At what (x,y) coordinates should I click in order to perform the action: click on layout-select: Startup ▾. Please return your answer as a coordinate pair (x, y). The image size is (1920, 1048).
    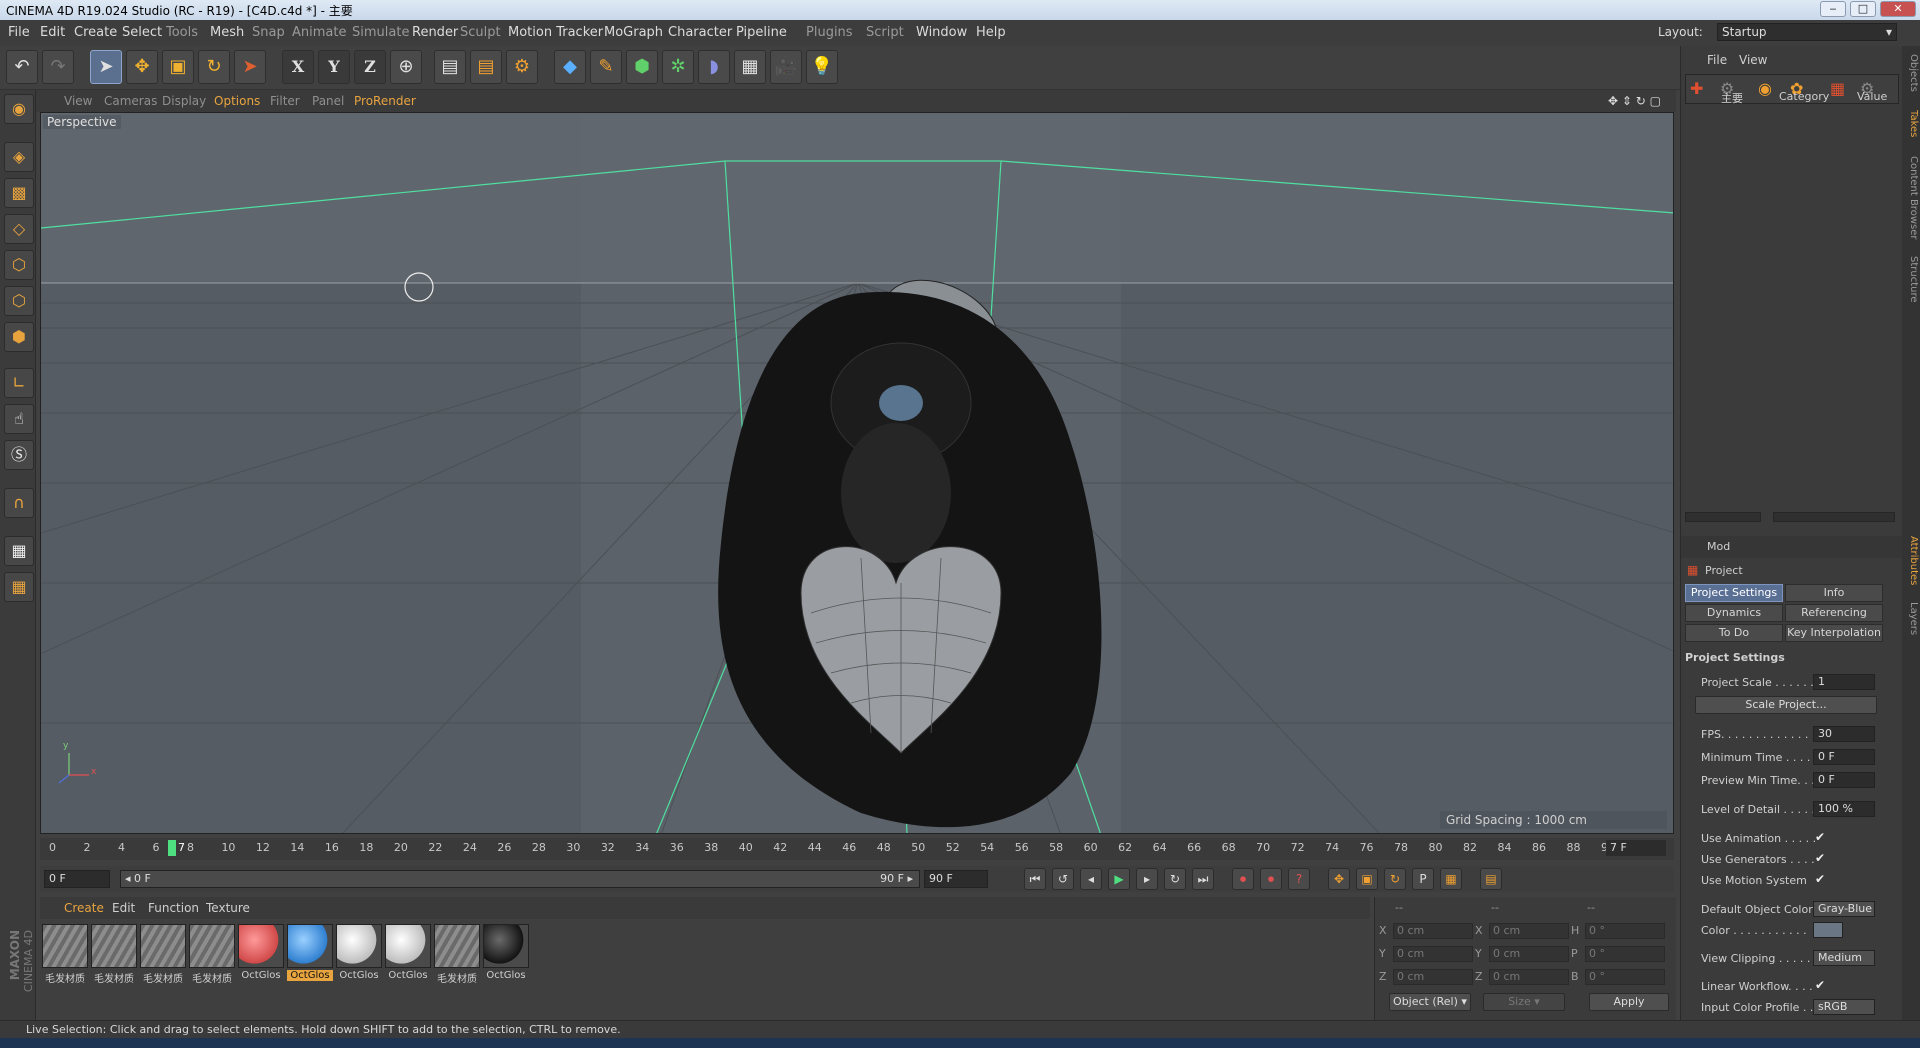
    Looking at the image, I should click on (1807, 32).